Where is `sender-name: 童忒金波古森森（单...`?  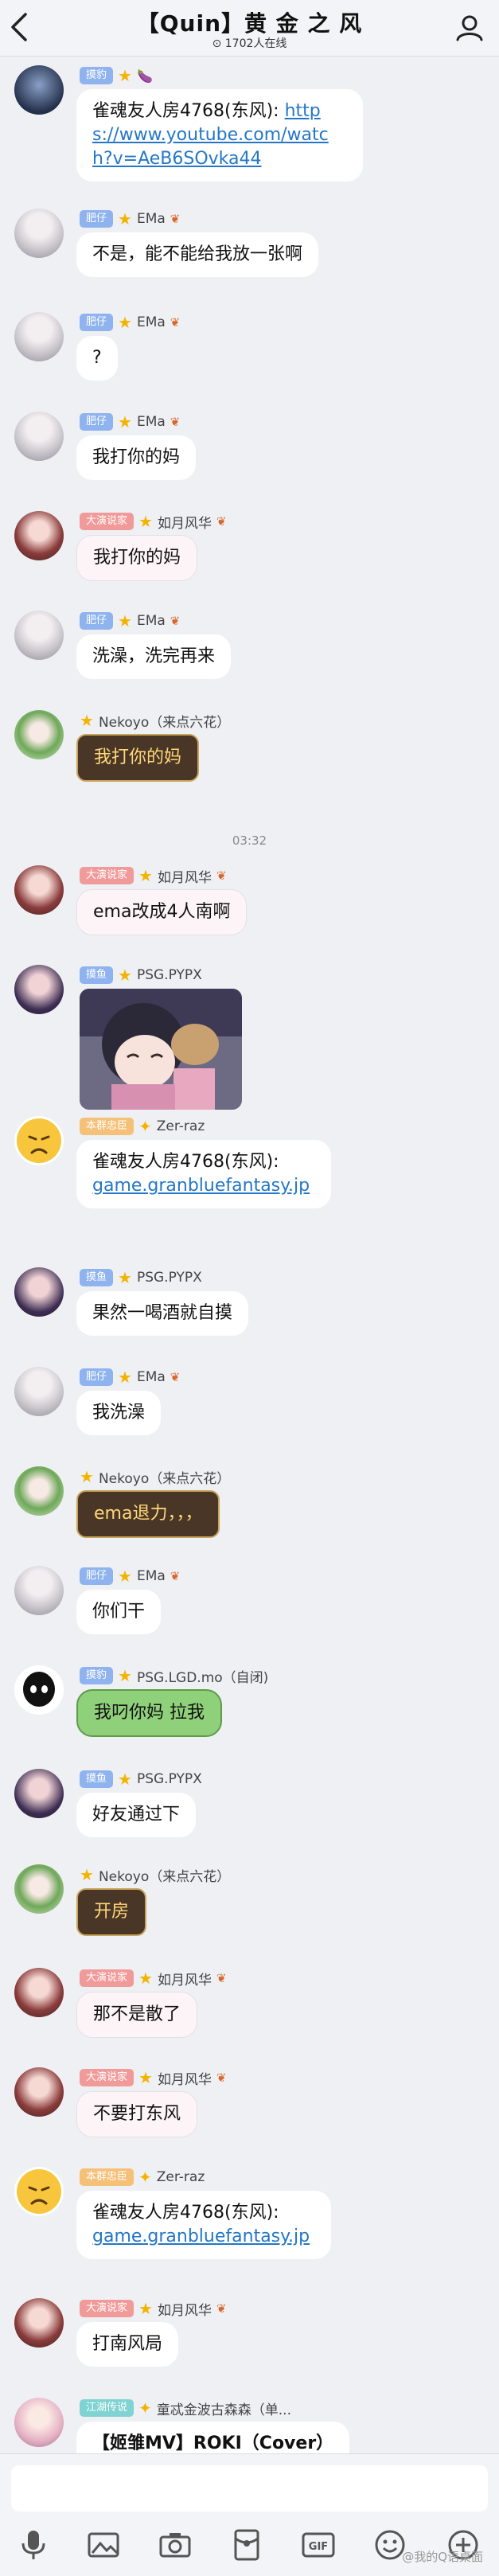 sender-name: 童忒金波古森森（单... is located at coordinates (224, 2408).